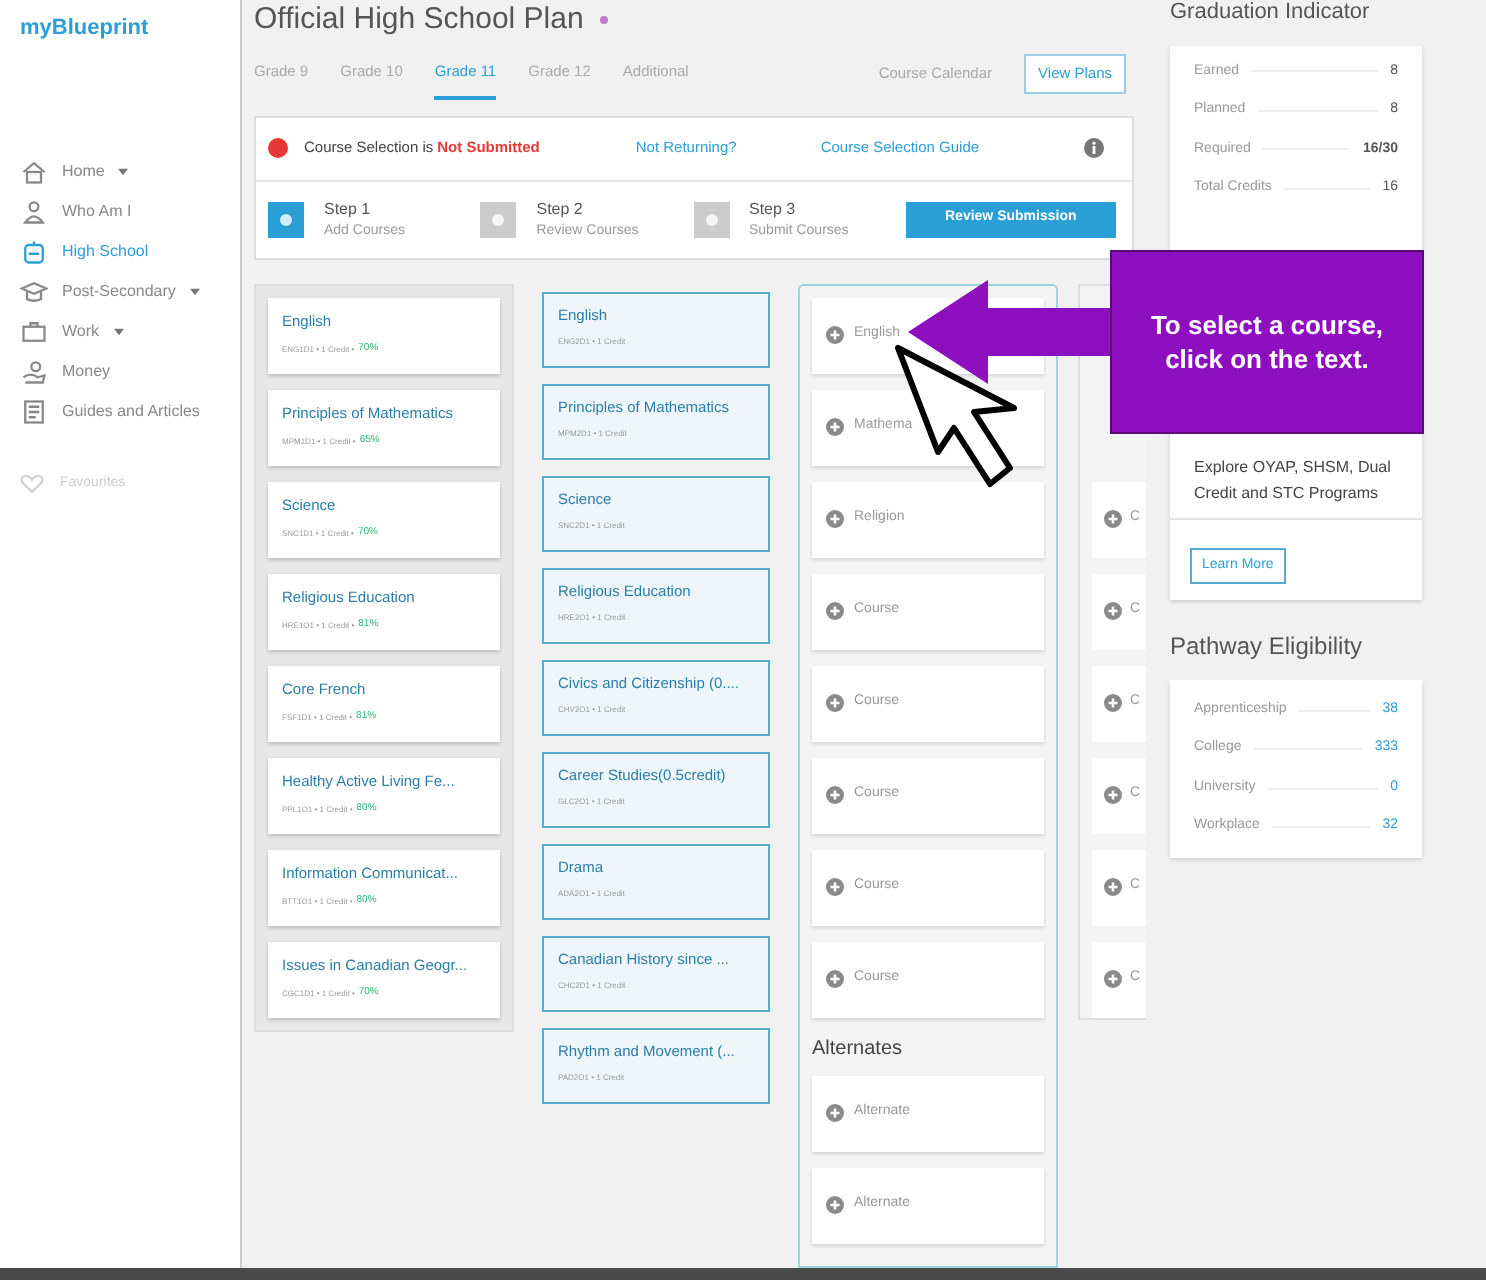 The image size is (1486, 1280). What do you see at coordinates (120, 251) in the screenshot?
I see `nav-item: High School` at bounding box center [120, 251].